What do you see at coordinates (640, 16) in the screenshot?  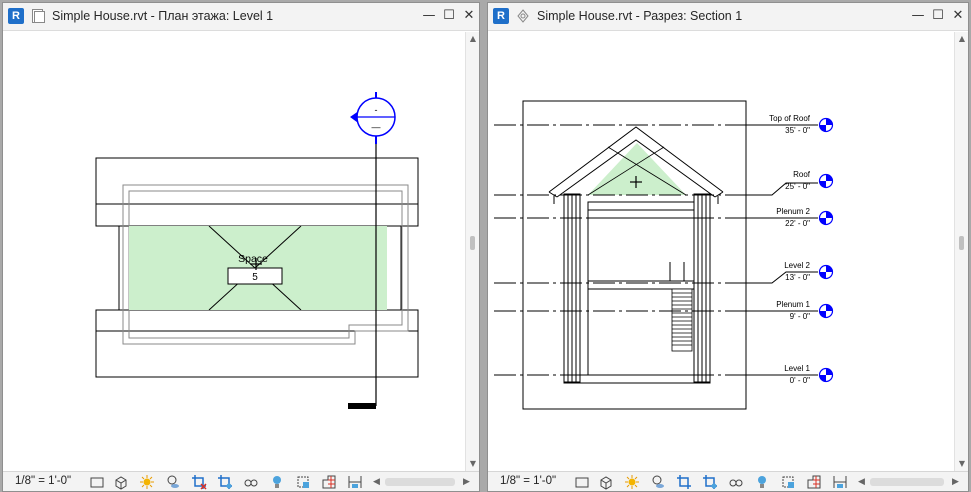 I see `window-title: Simple House.rvt - Разрез: Section 1` at bounding box center [640, 16].